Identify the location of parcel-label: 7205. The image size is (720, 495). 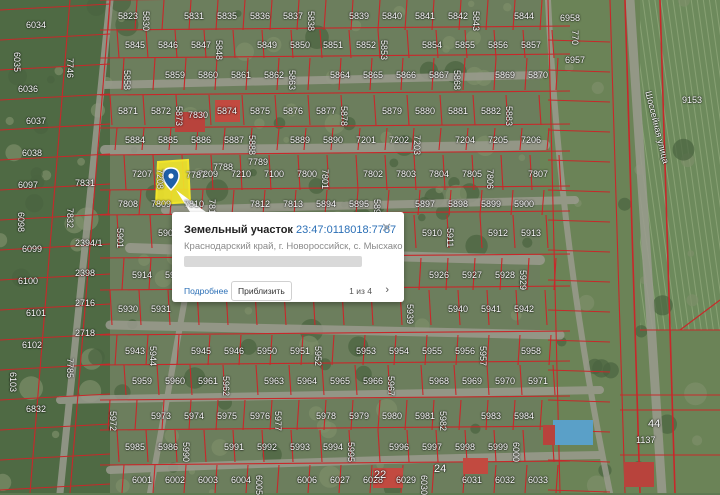
(498, 140).